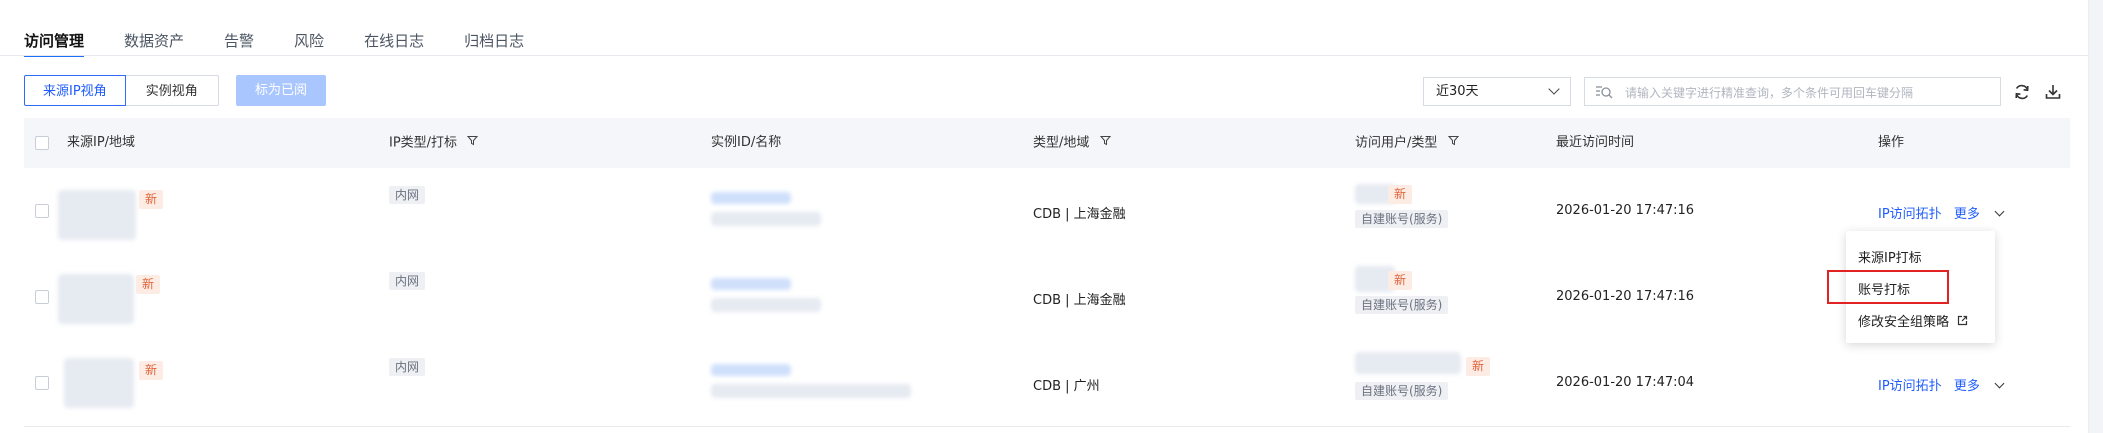 The height and width of the screenshot is (433, 2103). What do you see at coordinates (42, 143) in the screenshot?
I see `select-all-checkbox` at bounding box center [42, 143].